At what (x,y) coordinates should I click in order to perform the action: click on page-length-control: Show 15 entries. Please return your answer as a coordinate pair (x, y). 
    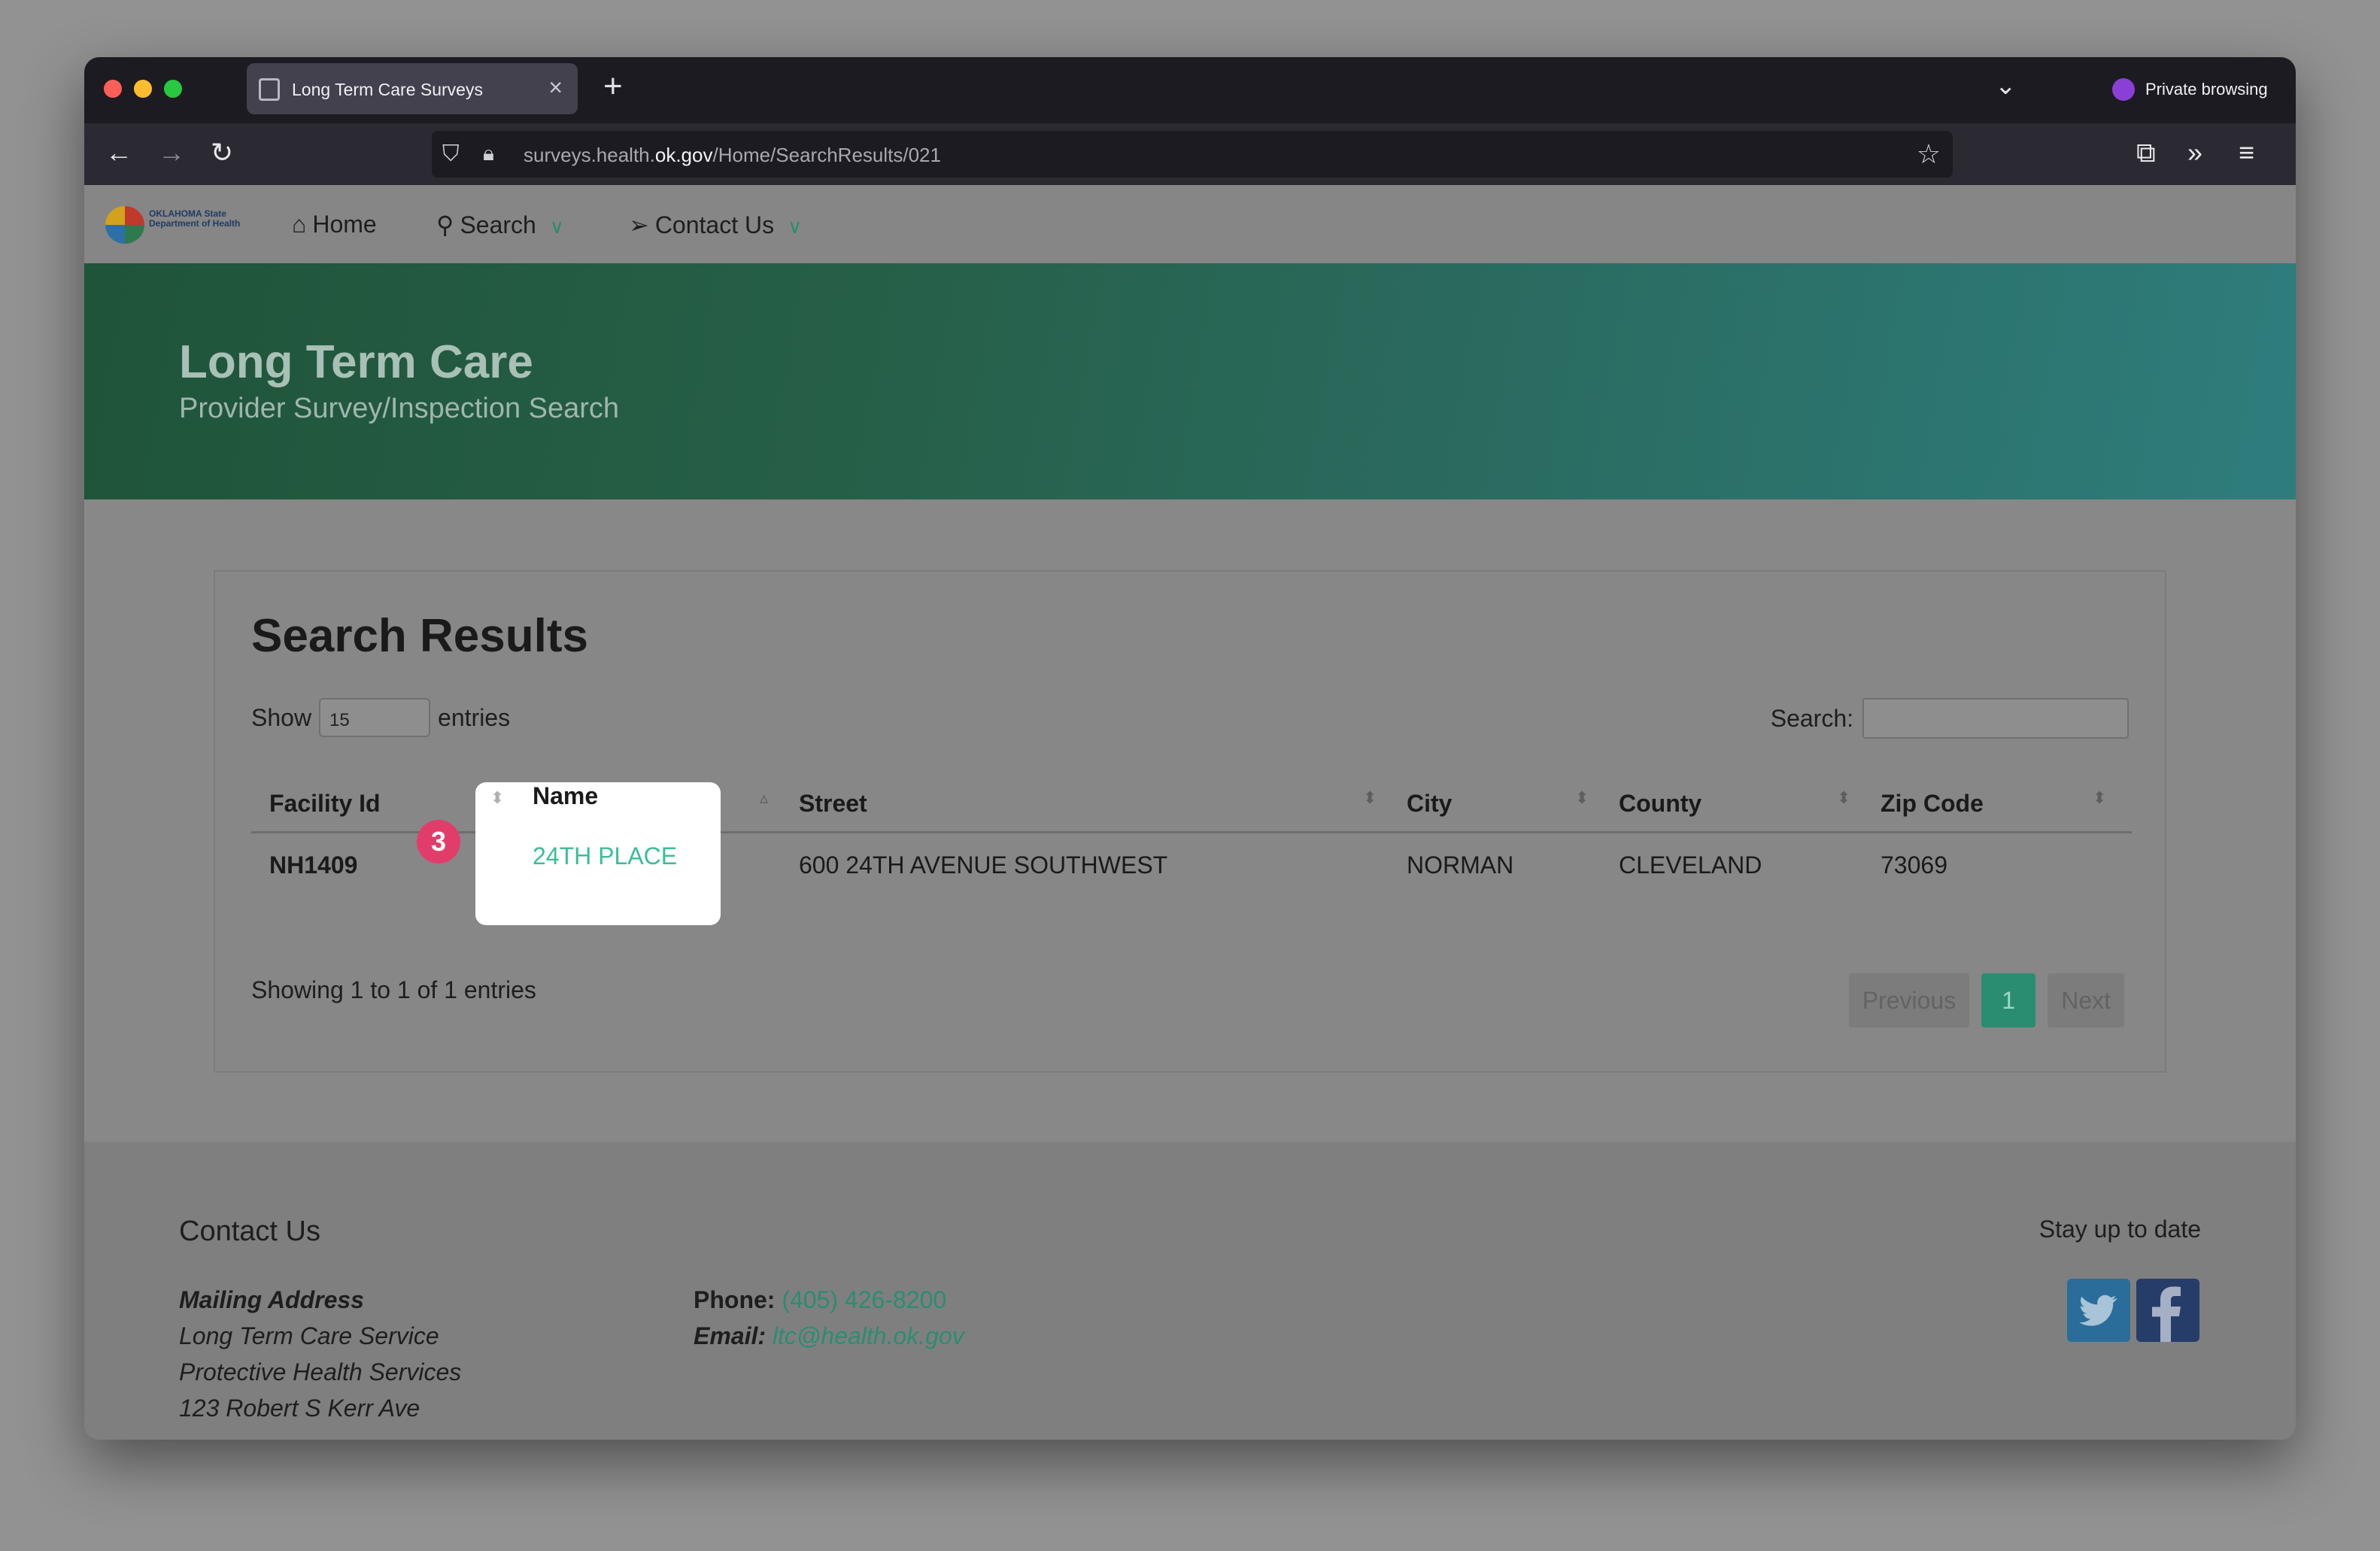
    Looking at the image, I should click on (380, 717).